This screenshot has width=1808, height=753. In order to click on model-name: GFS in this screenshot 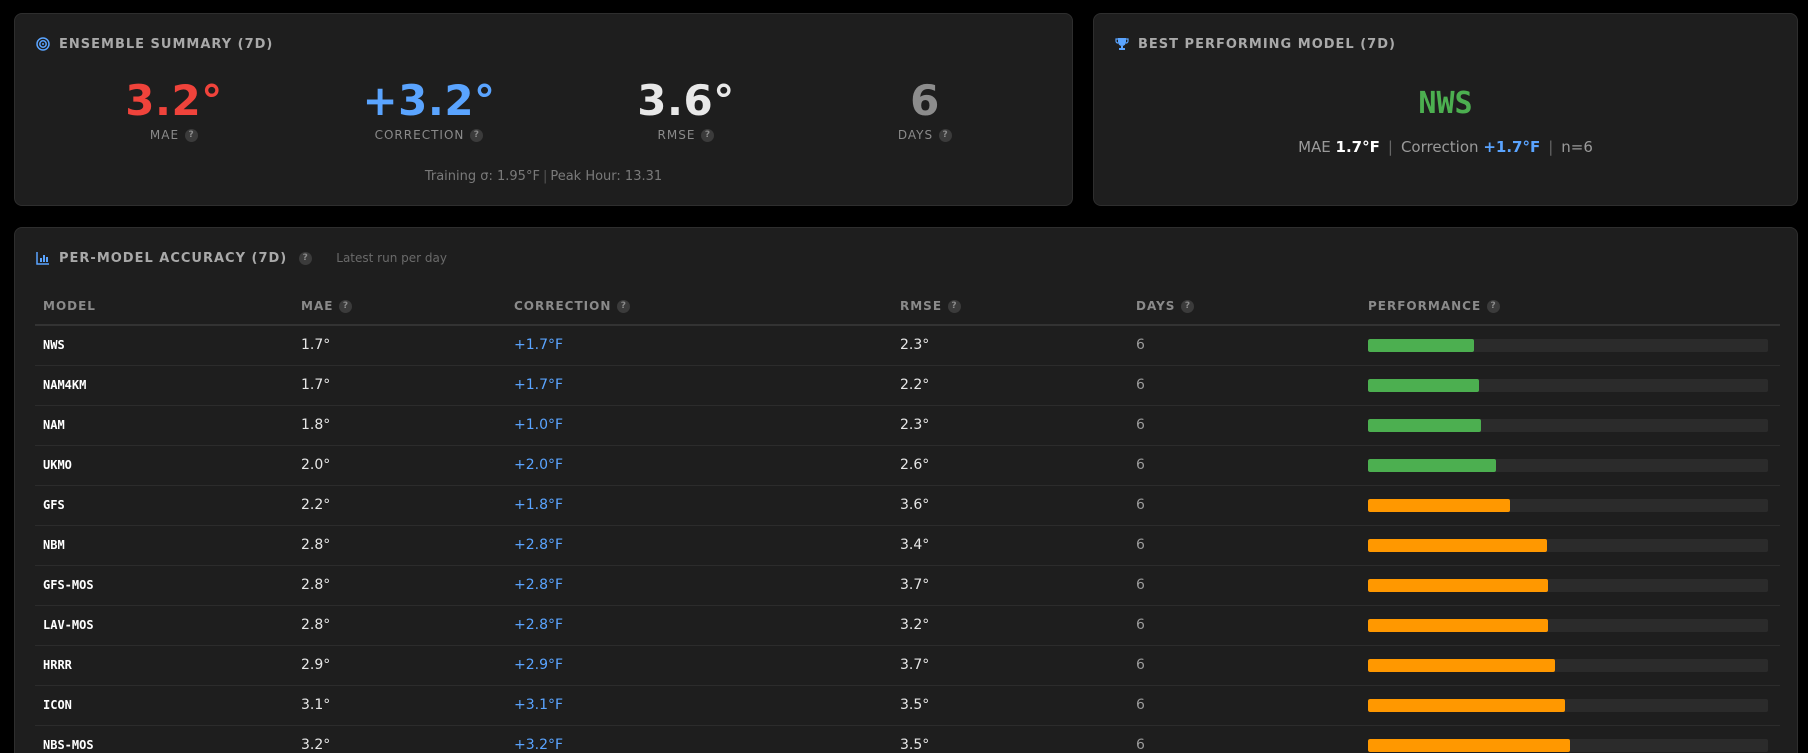, I will do `click(164, 505)`.